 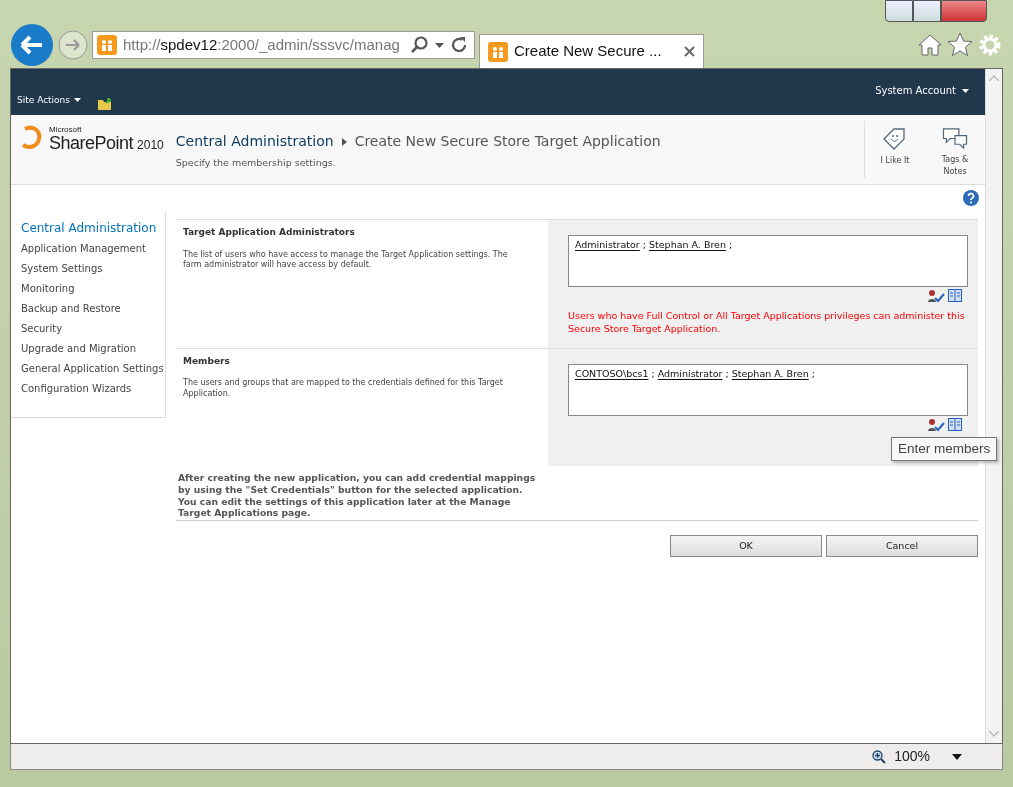 What do you see at coordinates (767, 322) in the screenshot?
I see `warning-text: Users who have Full Control or All Target Applications privileges can administer this Secure Store Target Application.` at bounding box center [767, 322].